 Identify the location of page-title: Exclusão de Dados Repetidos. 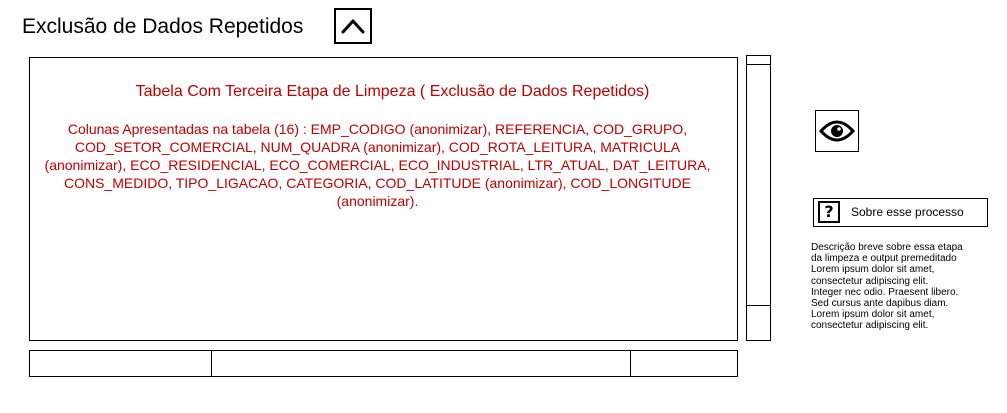
(163, 26).